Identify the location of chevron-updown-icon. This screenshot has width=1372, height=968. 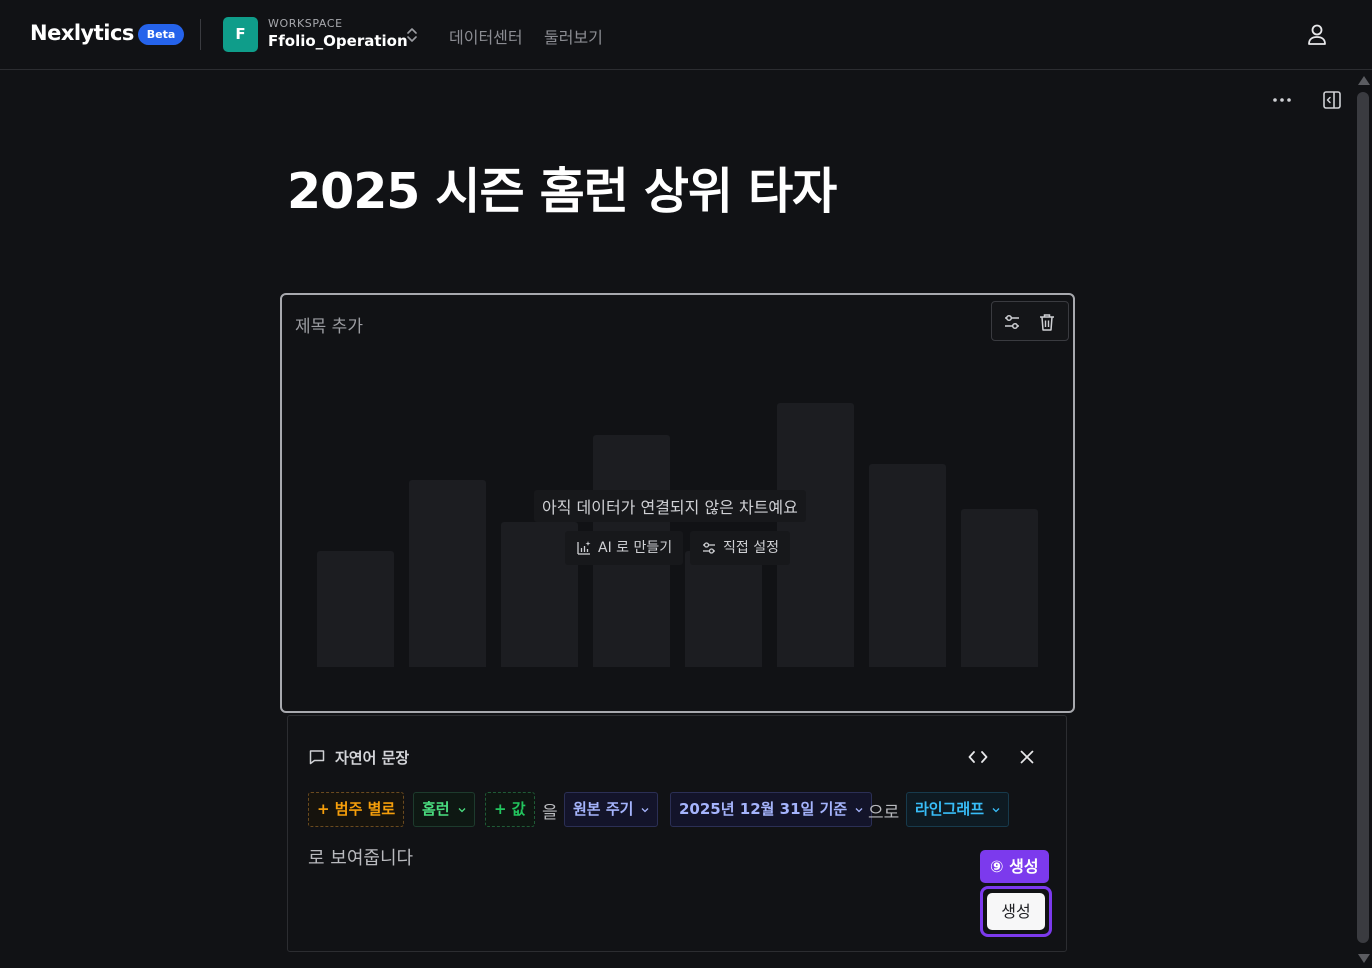
(412, 35).